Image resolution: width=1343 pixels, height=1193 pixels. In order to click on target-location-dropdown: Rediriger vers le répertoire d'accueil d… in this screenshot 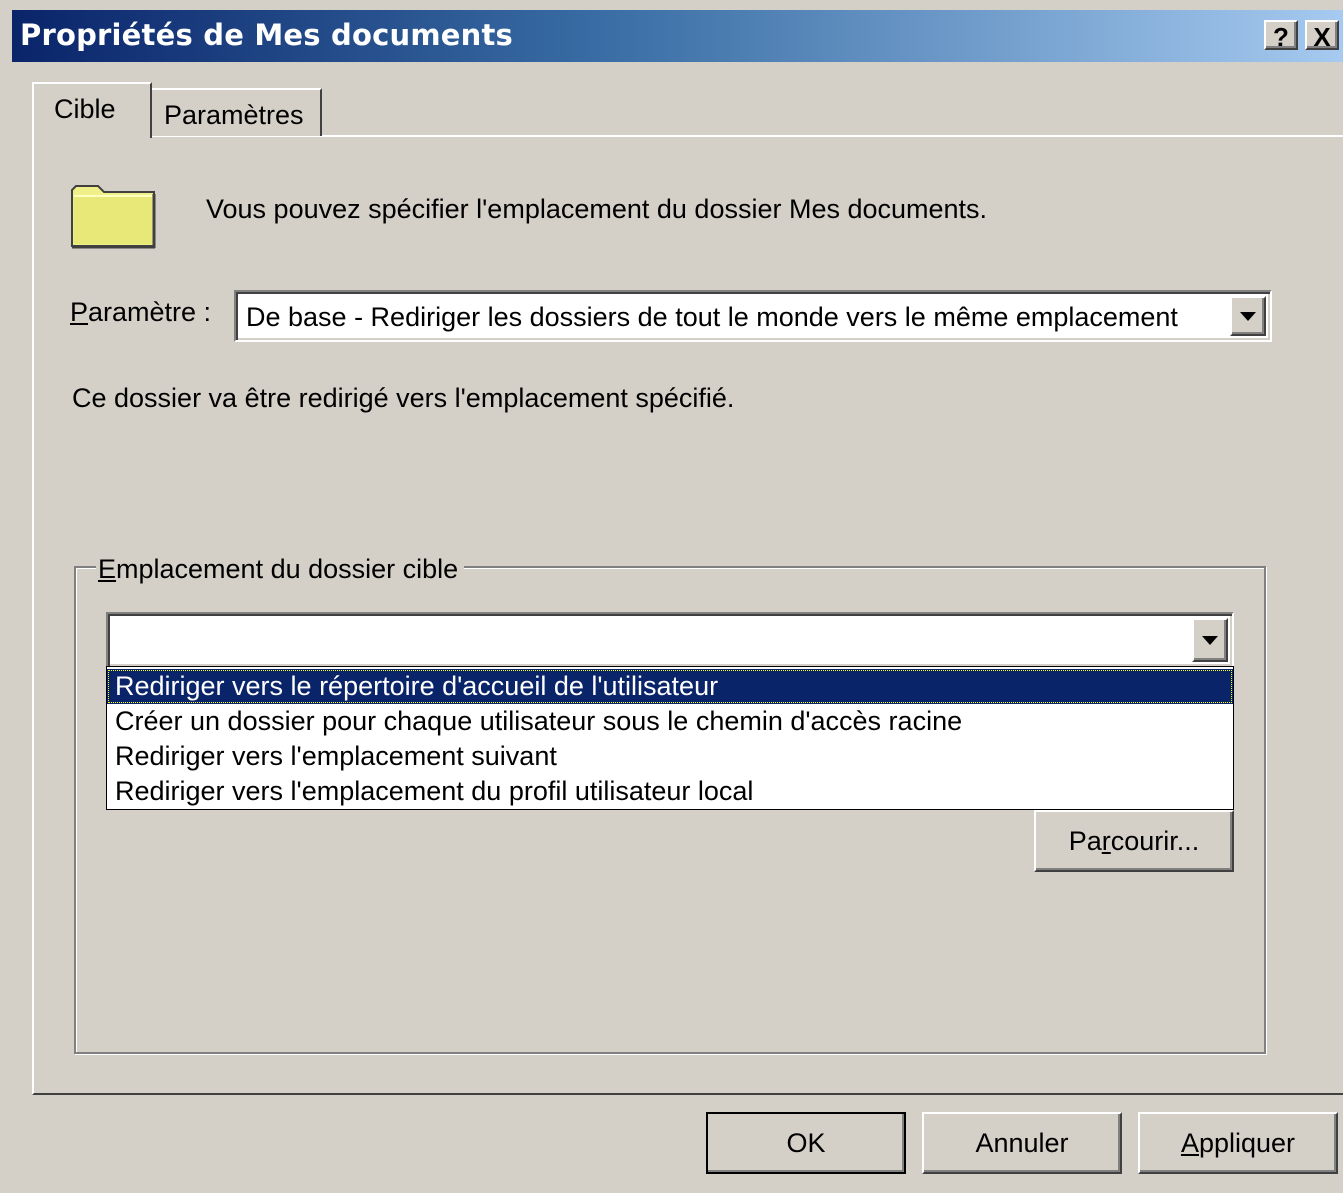, I will do `click(670, 738)`.